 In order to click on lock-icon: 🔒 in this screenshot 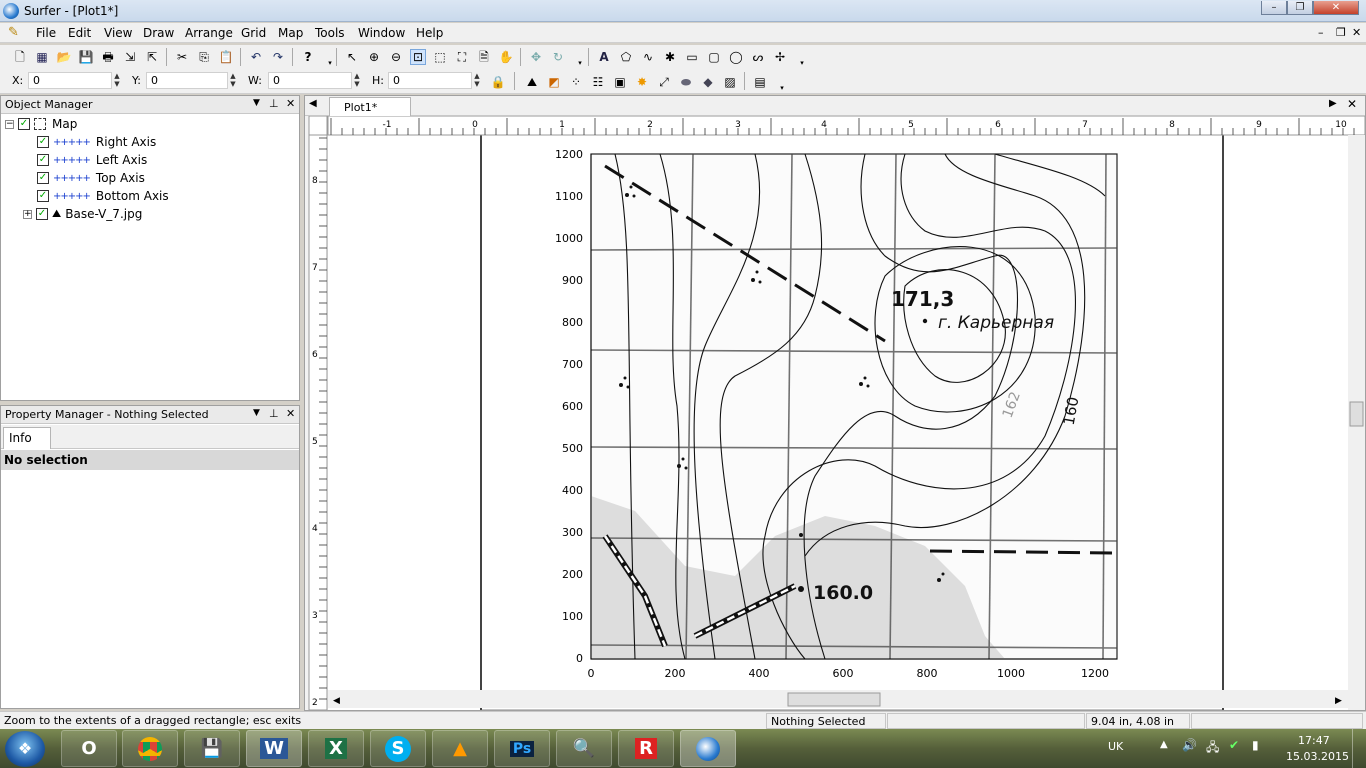, I will do `click(498, 82)`.